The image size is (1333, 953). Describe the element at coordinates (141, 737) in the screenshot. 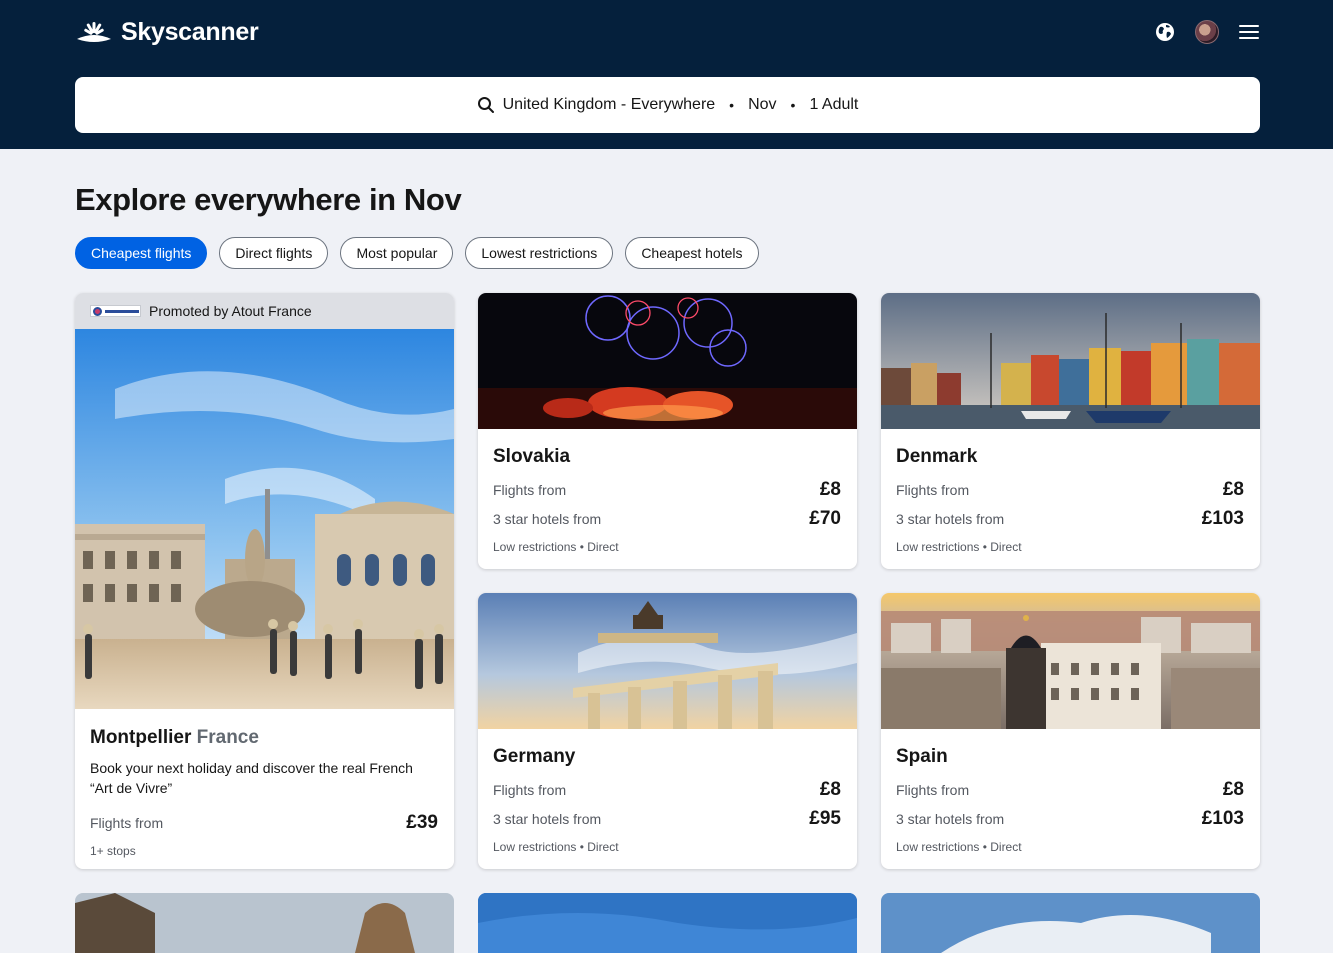

I see `promo-city: Montpellier` at that location.